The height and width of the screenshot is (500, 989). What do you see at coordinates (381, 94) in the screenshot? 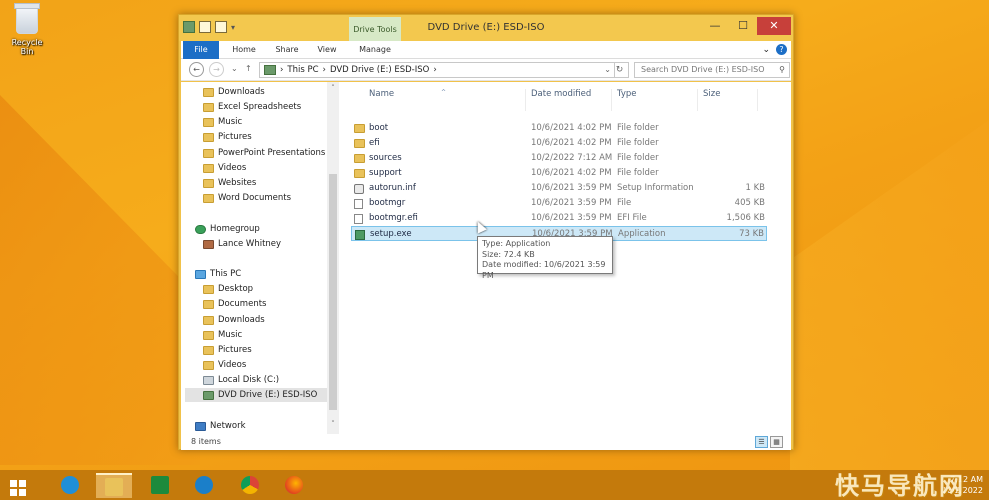
I see `column-header-name: Name` at bounding box center [381, 94].